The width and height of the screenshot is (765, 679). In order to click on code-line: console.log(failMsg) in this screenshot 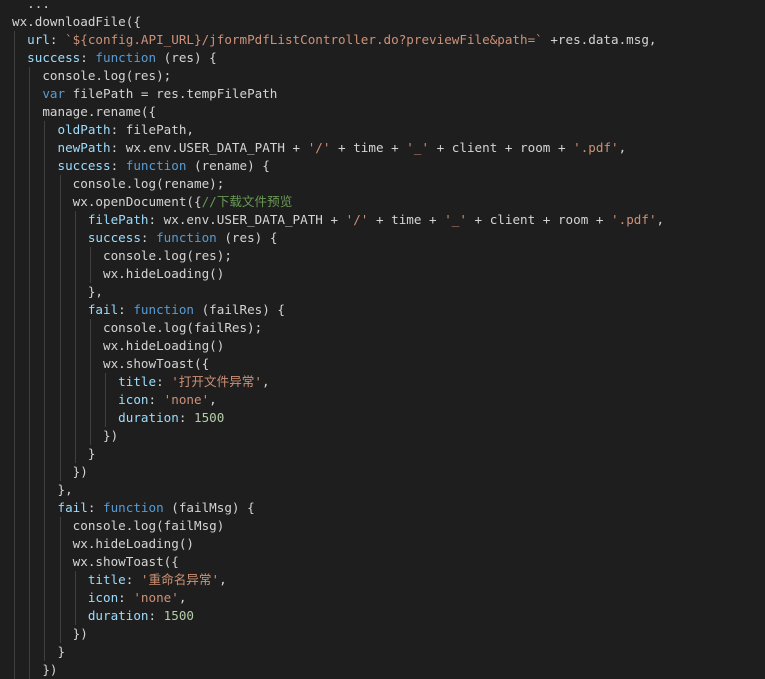, I will do `click(338, 526)`.